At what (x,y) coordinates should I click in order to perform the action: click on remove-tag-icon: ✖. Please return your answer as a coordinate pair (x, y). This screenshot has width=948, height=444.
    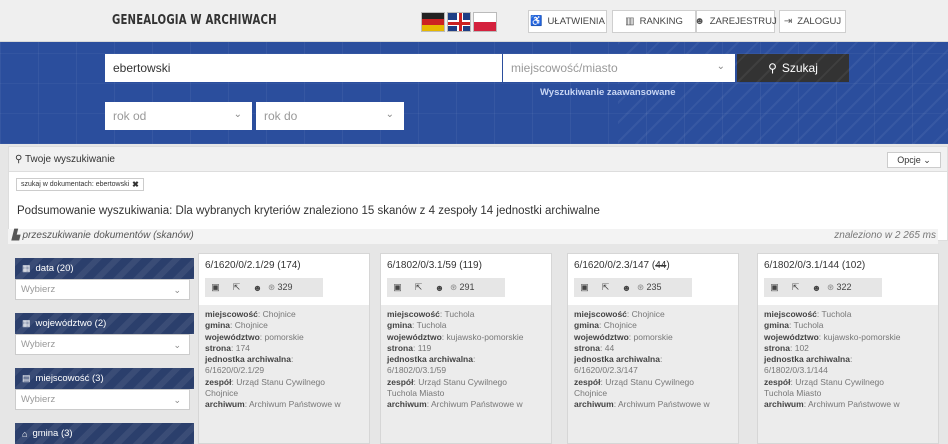
    Looking at the image, I should click on (135, 184).